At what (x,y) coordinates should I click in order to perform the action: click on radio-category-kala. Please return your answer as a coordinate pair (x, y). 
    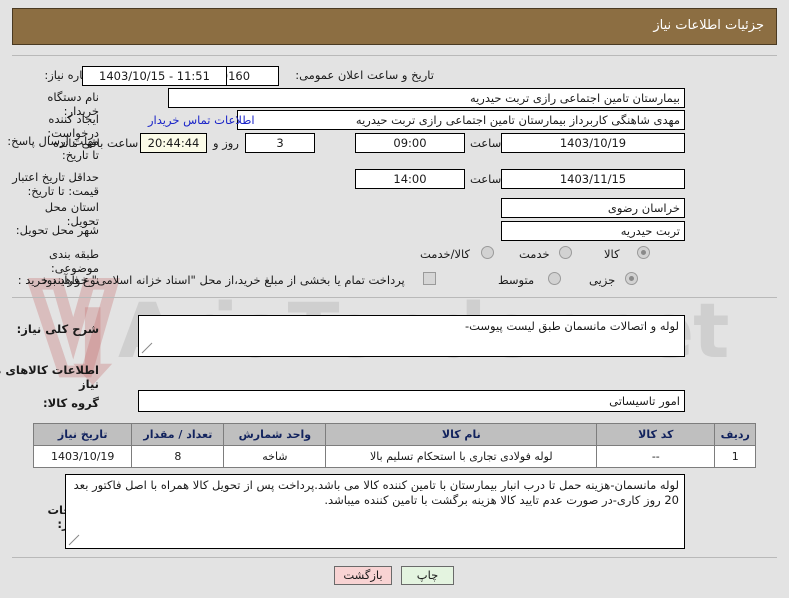
    Looking at the image, I should click on (643, 252).